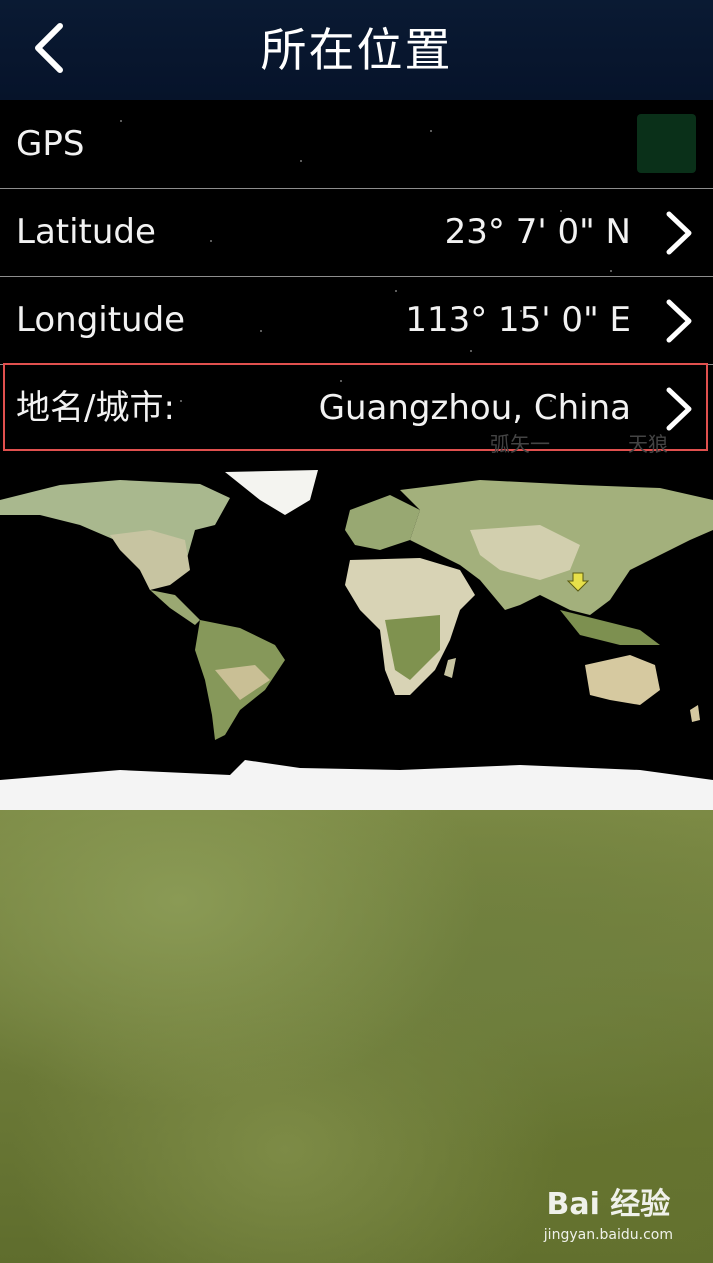 This screenshot has width=713, height=1263. I want to click on constellation-label: 弧矢一, so click(520, 444).